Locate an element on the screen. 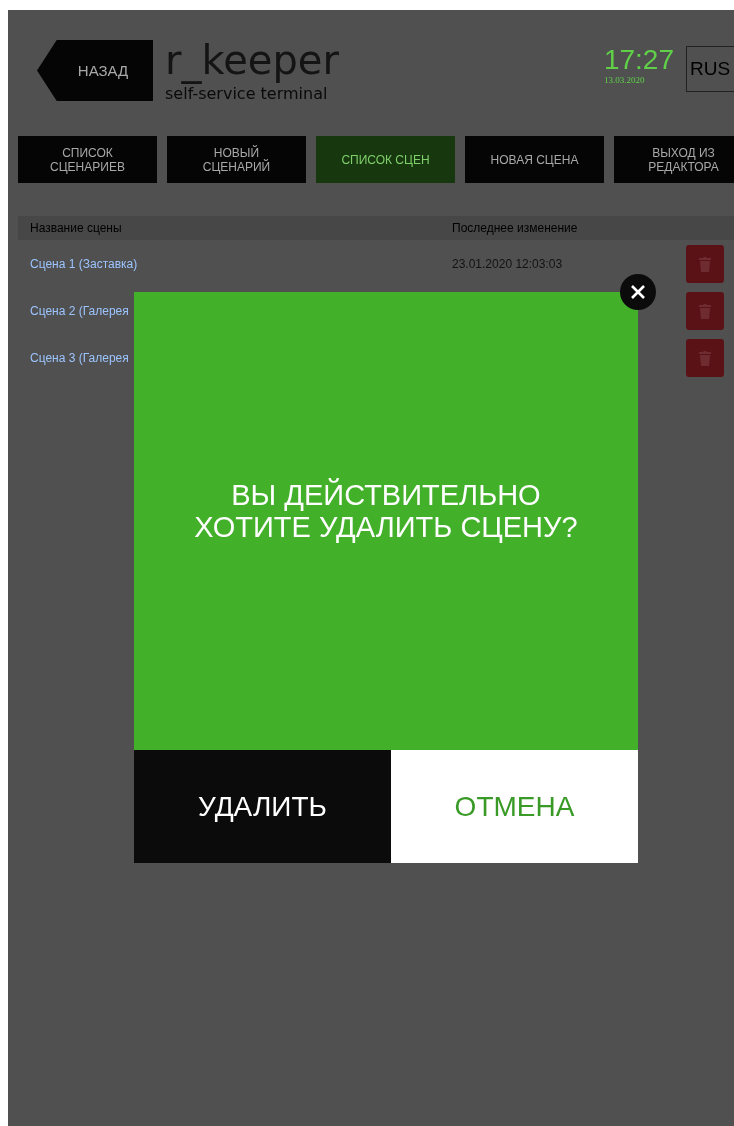  scene-link: Сцена 1 (Заставка) is located at coordinates (235, 263).